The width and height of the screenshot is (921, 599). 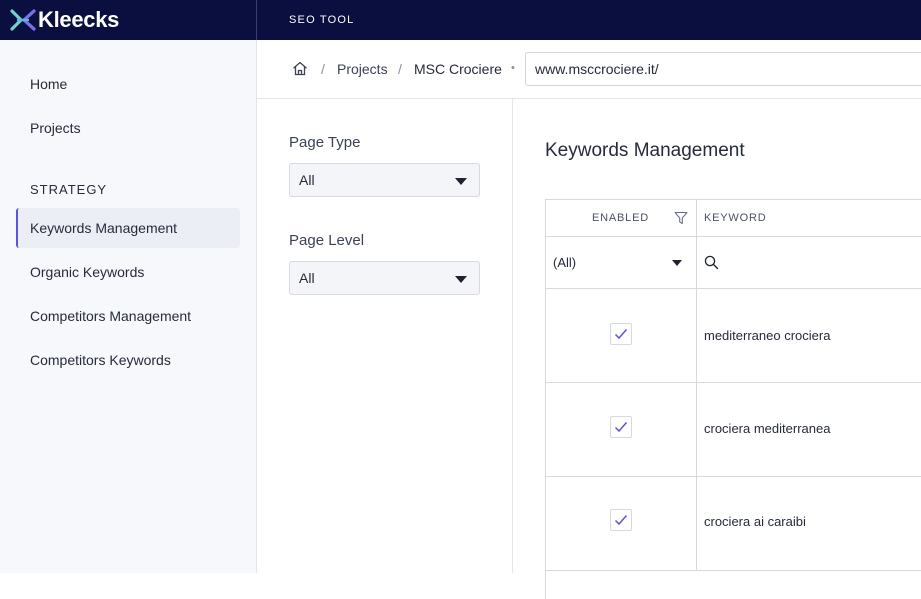 What do you see at coordinates (55, 128) in the screenshot?
I see `sidebar-link-projects: Projects` at bounding box center [55, 128].